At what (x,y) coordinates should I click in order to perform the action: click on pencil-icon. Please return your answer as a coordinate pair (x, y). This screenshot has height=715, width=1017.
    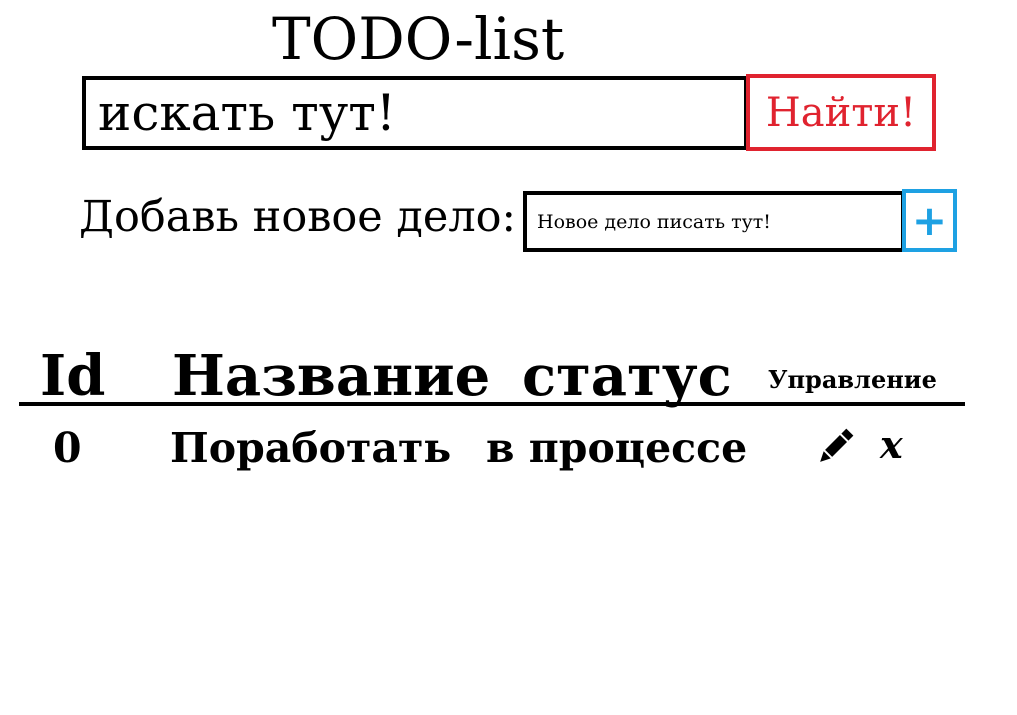
    Looking at the image, I should click on (835, 447).